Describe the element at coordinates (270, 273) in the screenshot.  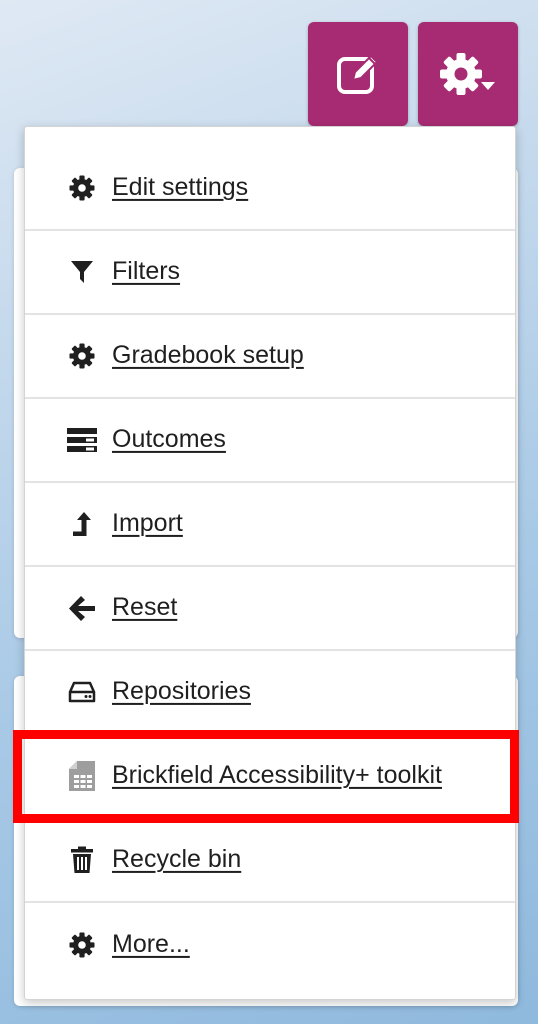
I see `menu-item-filters: Filters` at that location.